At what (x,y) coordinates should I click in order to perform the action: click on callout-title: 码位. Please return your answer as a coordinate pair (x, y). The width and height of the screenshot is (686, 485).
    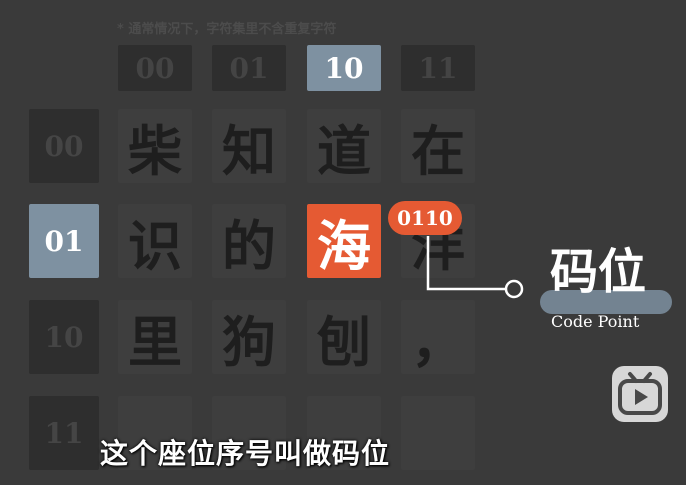
    Looking at the image, I should click on (598, 272).